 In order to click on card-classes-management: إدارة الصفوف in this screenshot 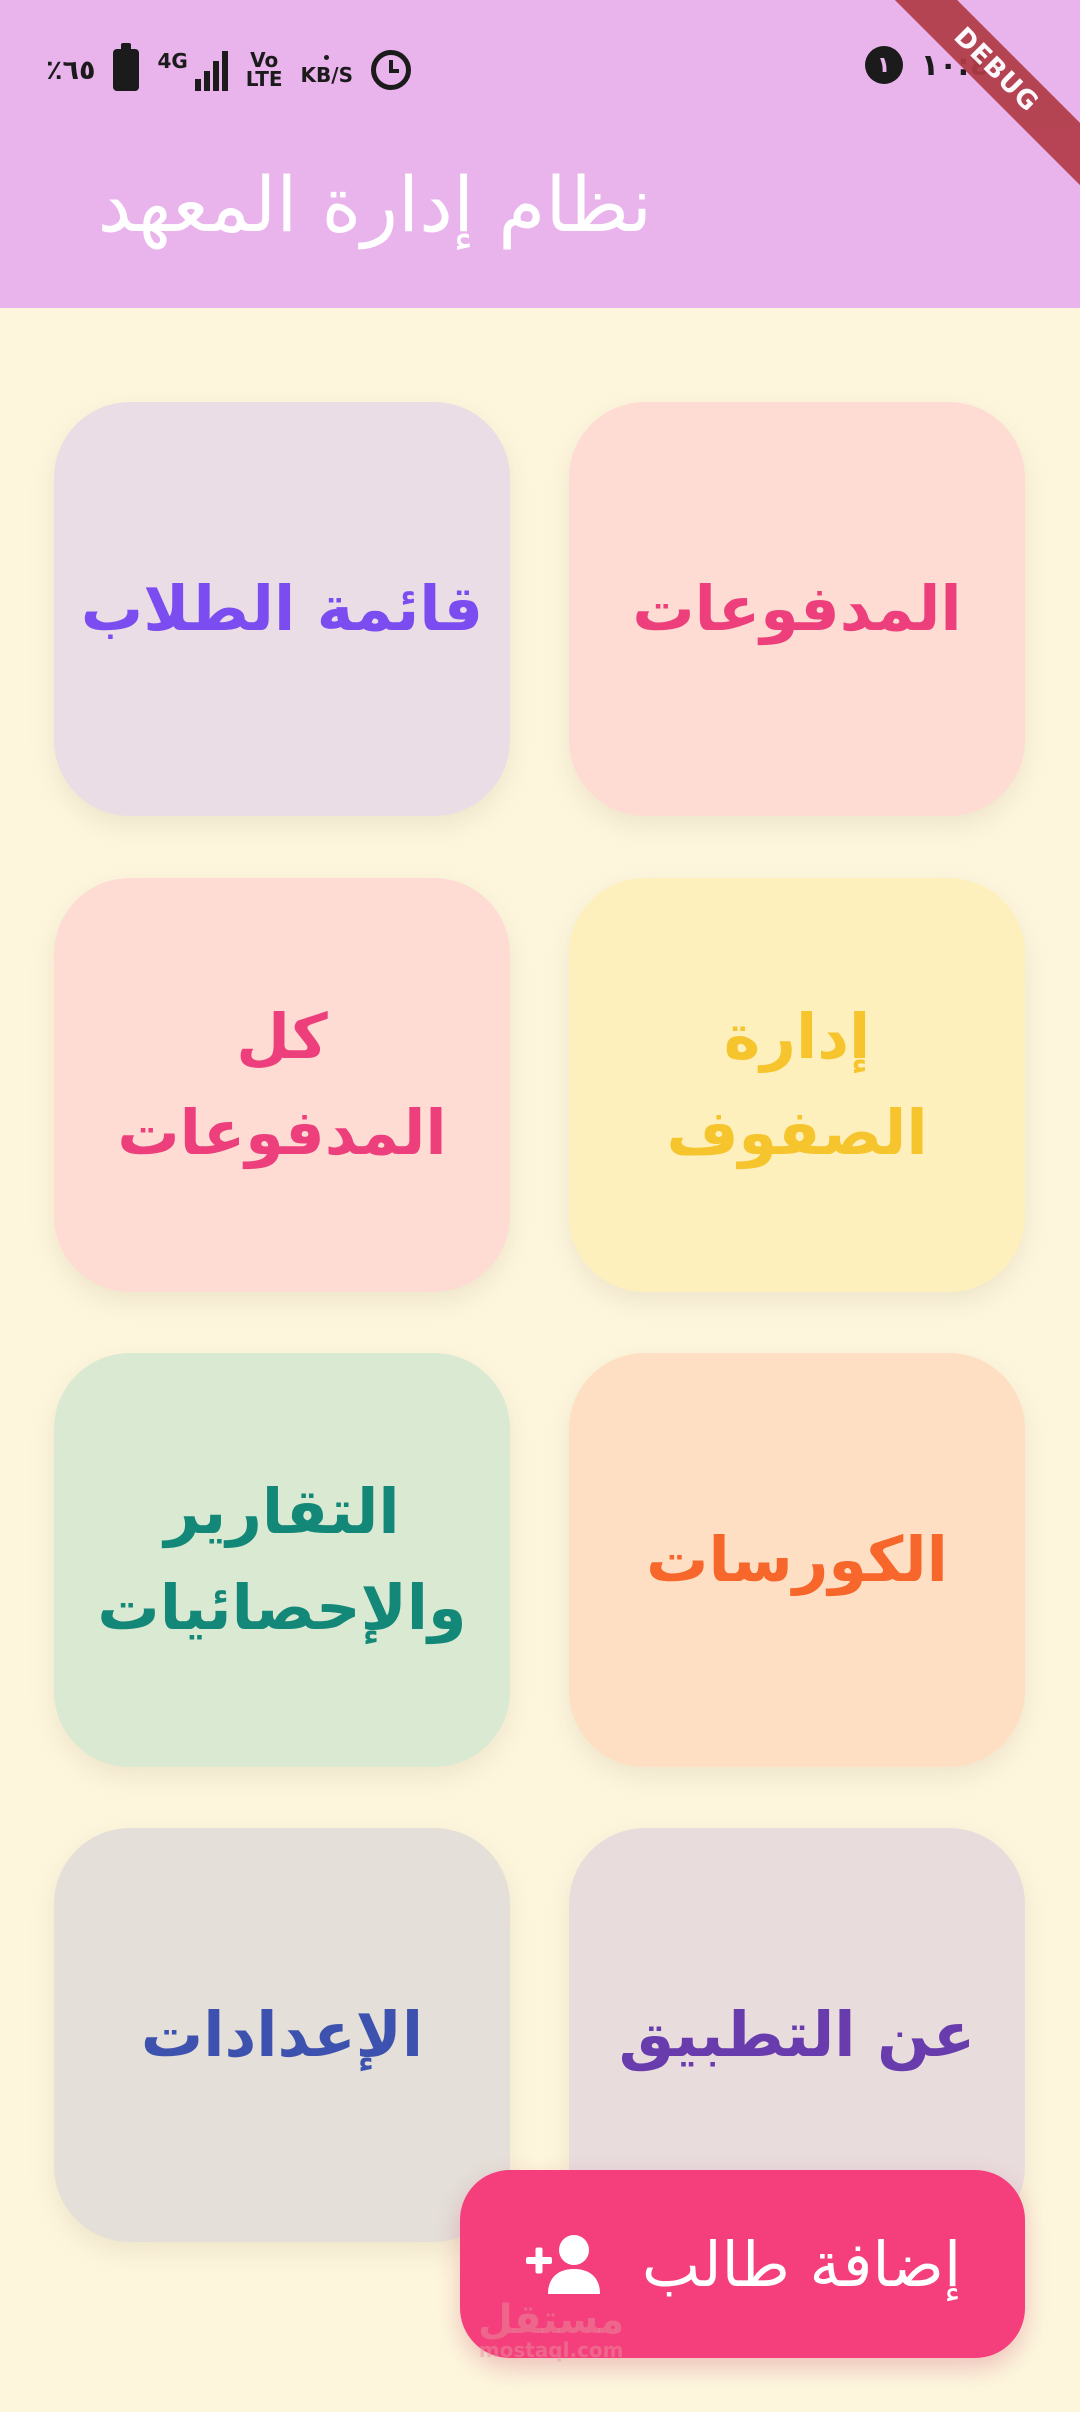, I will do `click(797, 1085)`.